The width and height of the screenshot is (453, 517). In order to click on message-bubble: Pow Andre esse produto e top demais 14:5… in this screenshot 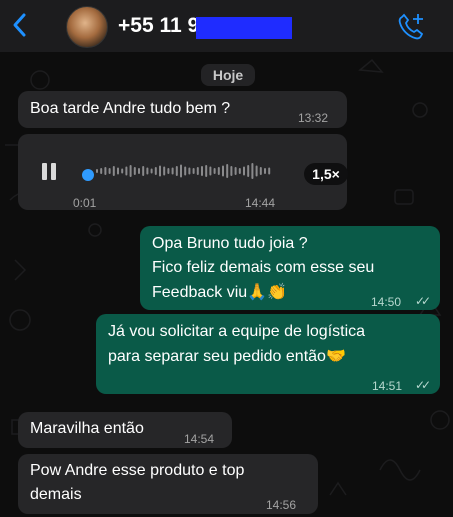, I will do `click(168, 484)`.